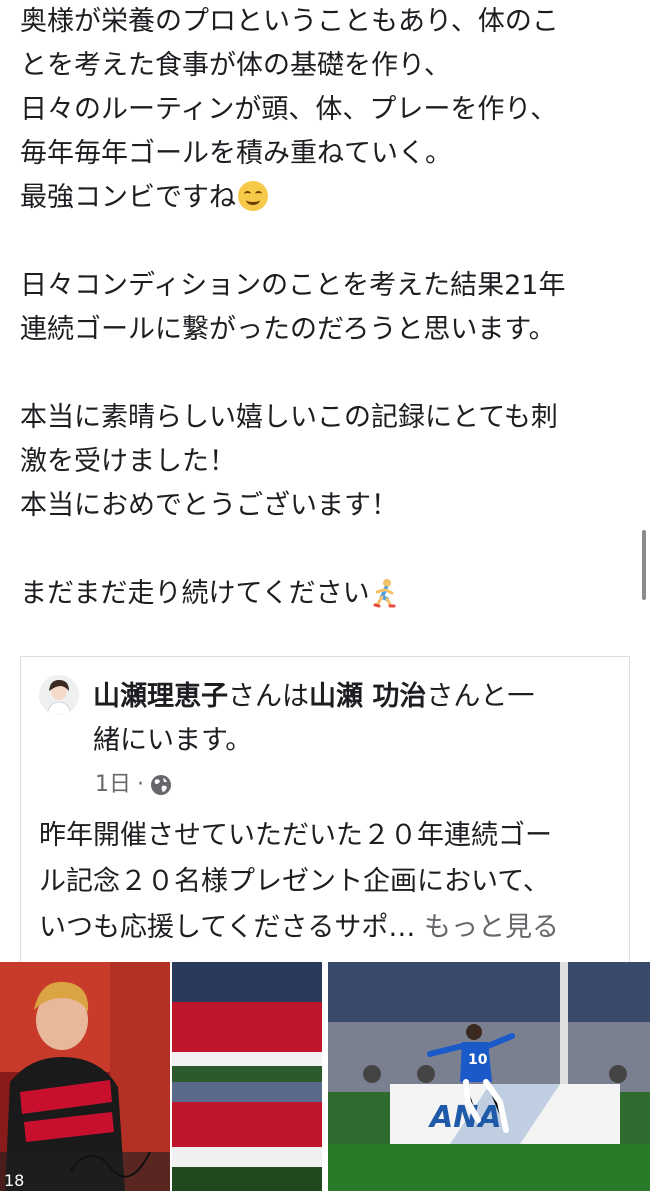  Describe the element at coordinates (59, 695) in the screenshot. I see `author-avatar` at that location.